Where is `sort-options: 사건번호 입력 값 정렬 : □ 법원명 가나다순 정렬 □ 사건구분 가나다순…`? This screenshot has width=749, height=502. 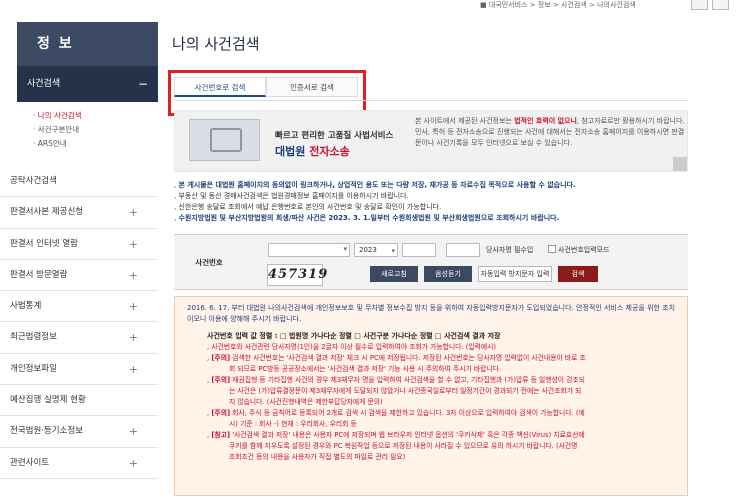 sort-options: 사건번호 입력 값 정렬 : □ 법원명 가나다순 정렬 □ 사건구분 가나다순… is located at coordinates (431, 336).